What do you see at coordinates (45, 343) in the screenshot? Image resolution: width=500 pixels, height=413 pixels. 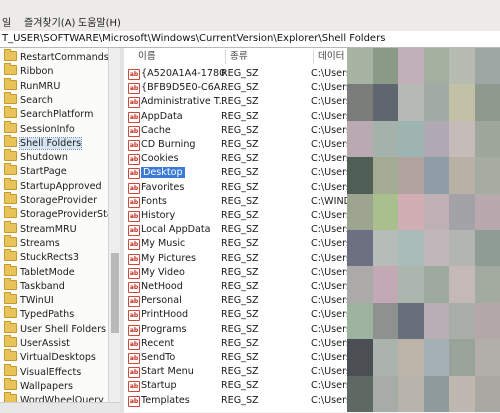 I see `tree-item-label: UserAssist` at bounding box center [45, 343].